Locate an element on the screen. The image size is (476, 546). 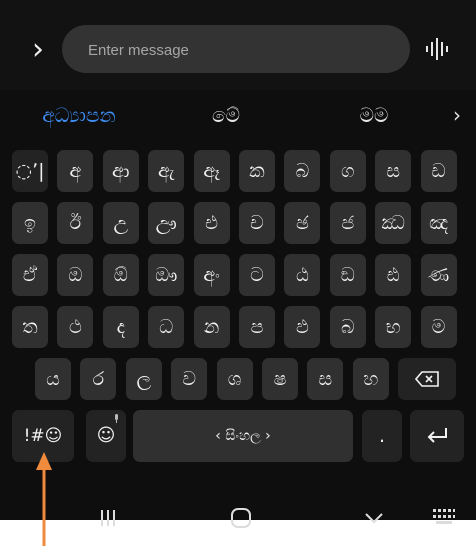
letter-key: ඩ is located at coordinates (438, 171).